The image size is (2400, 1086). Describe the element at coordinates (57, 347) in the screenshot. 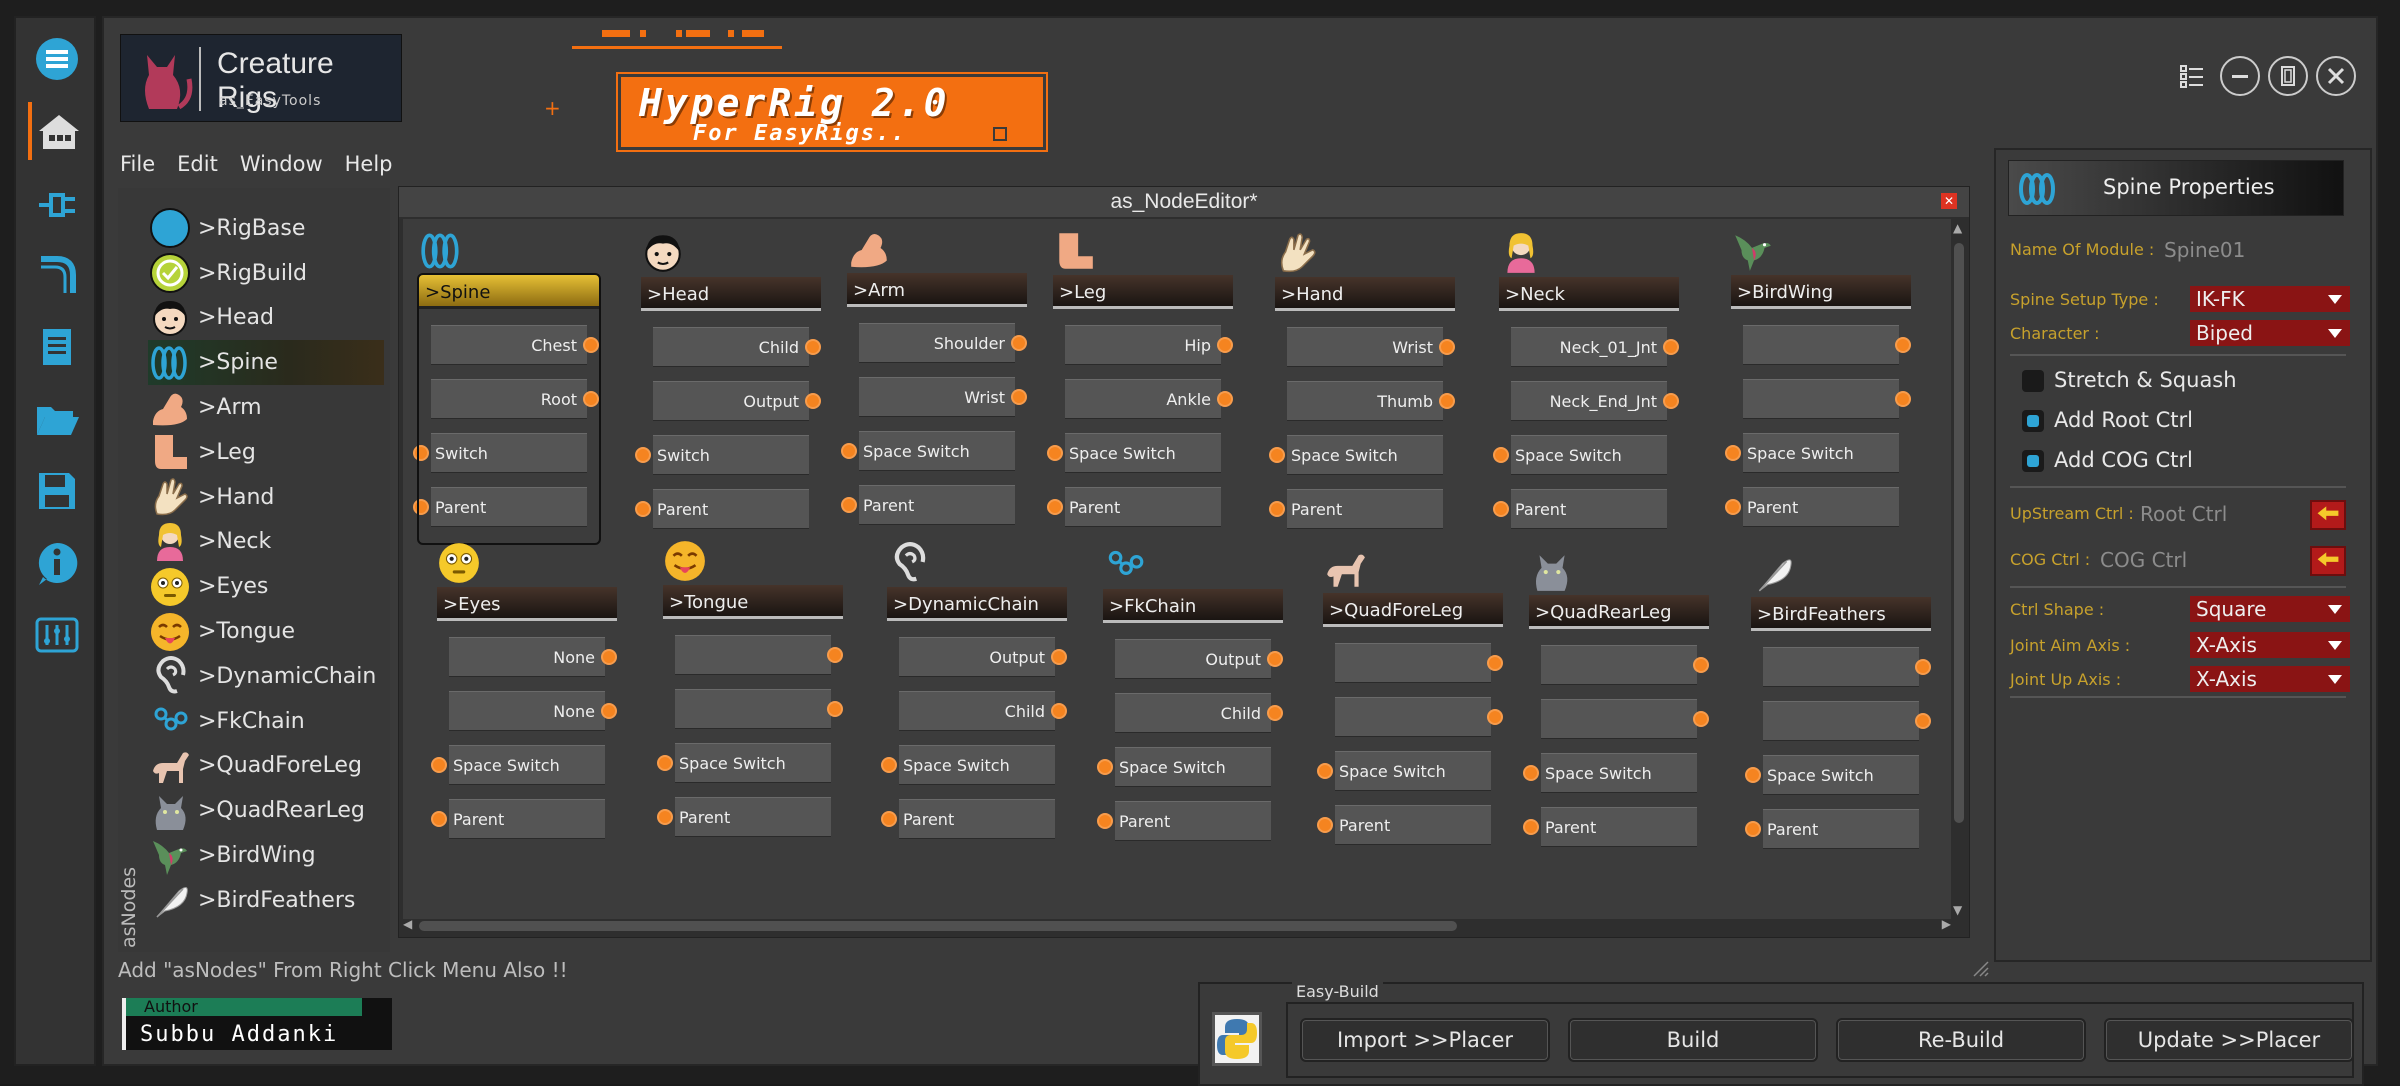

I see `document-icon` at that location.